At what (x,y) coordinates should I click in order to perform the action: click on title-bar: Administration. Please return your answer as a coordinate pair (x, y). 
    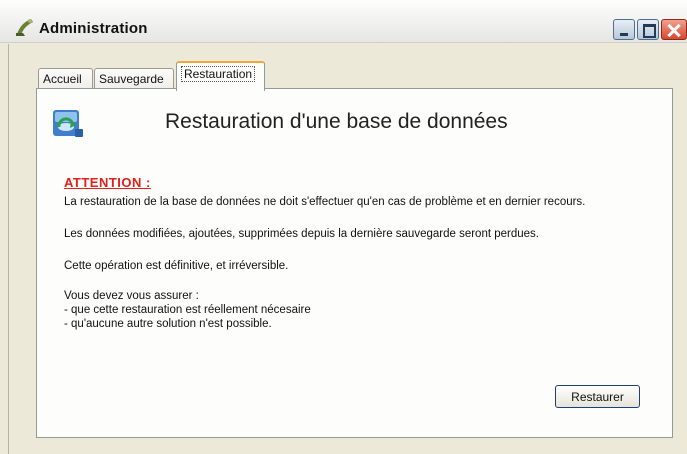
    Looking at the image, I should click on (343, 21).